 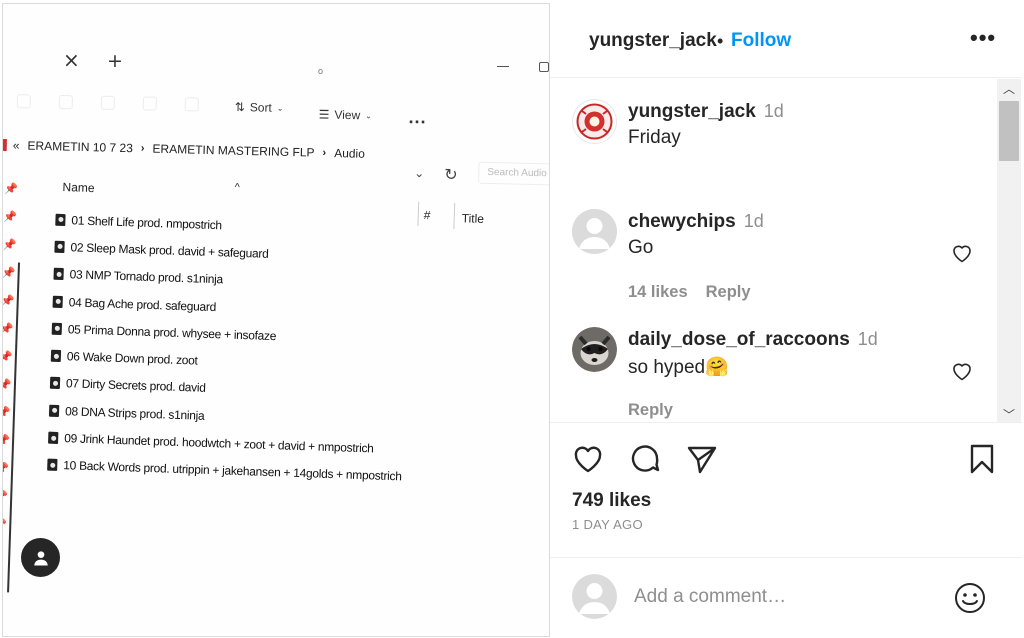 What do you see at coordinates (134, 413) in the screenshot?
I see `file-name: 08 DNA Strips prod. s1ninja` at bounding box center [134, 413].